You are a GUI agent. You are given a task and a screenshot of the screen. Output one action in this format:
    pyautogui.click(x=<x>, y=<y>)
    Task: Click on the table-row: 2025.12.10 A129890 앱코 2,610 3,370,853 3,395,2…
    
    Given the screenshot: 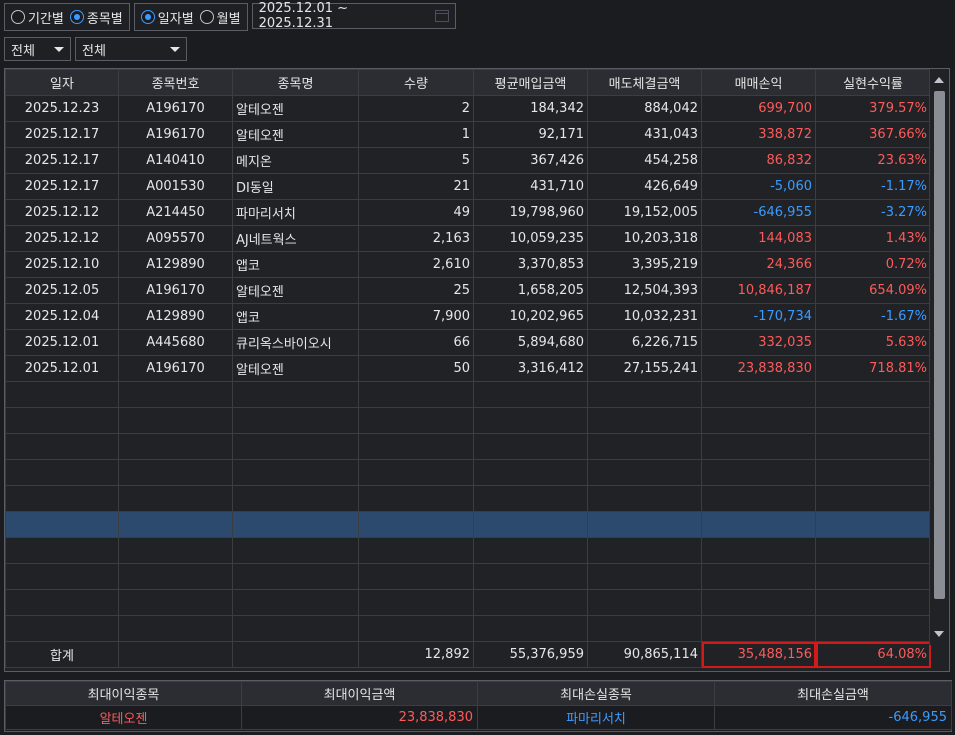 What is the action you would take?
    pyautogui.click(x=468, y=264)
    